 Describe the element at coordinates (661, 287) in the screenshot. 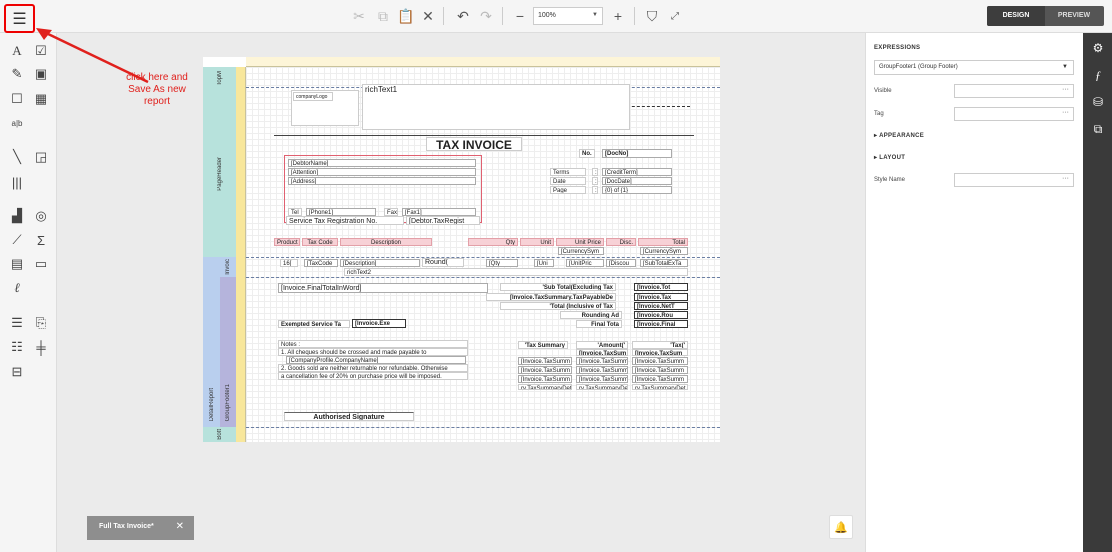

I see `subtotal-field: [Invoice.Tot` at that location.